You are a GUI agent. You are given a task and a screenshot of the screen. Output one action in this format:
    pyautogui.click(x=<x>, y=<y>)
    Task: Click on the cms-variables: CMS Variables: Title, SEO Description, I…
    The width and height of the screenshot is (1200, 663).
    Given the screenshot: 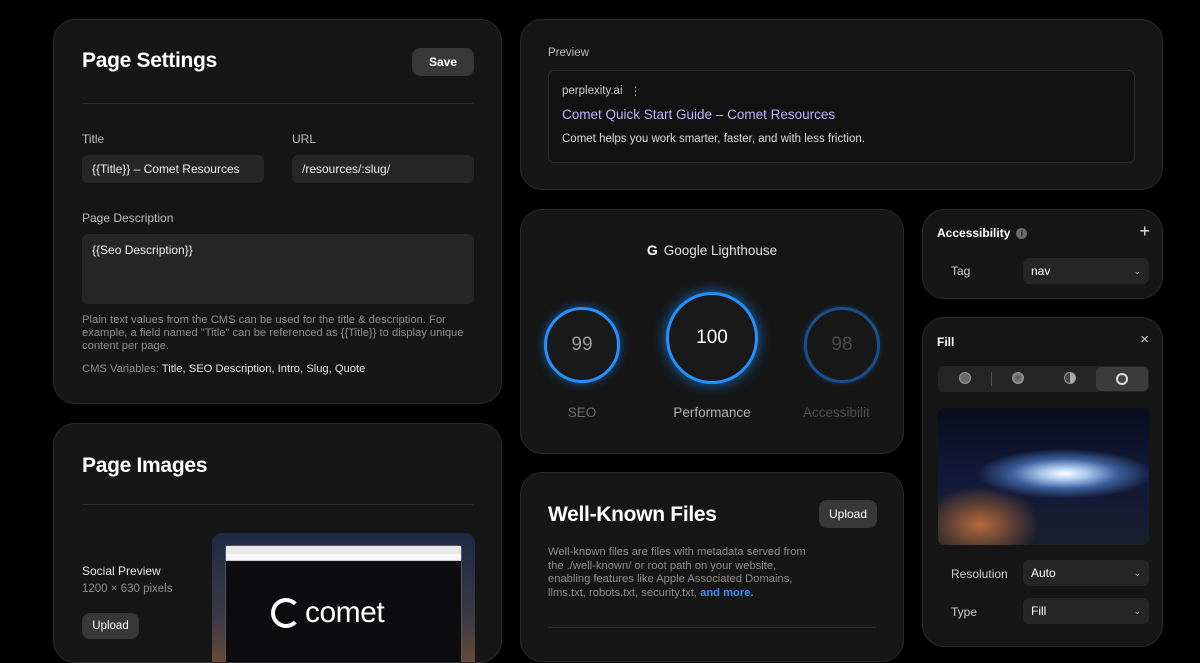 What is the action you would take?
    pyautogui.click(x=223, y=369)
    